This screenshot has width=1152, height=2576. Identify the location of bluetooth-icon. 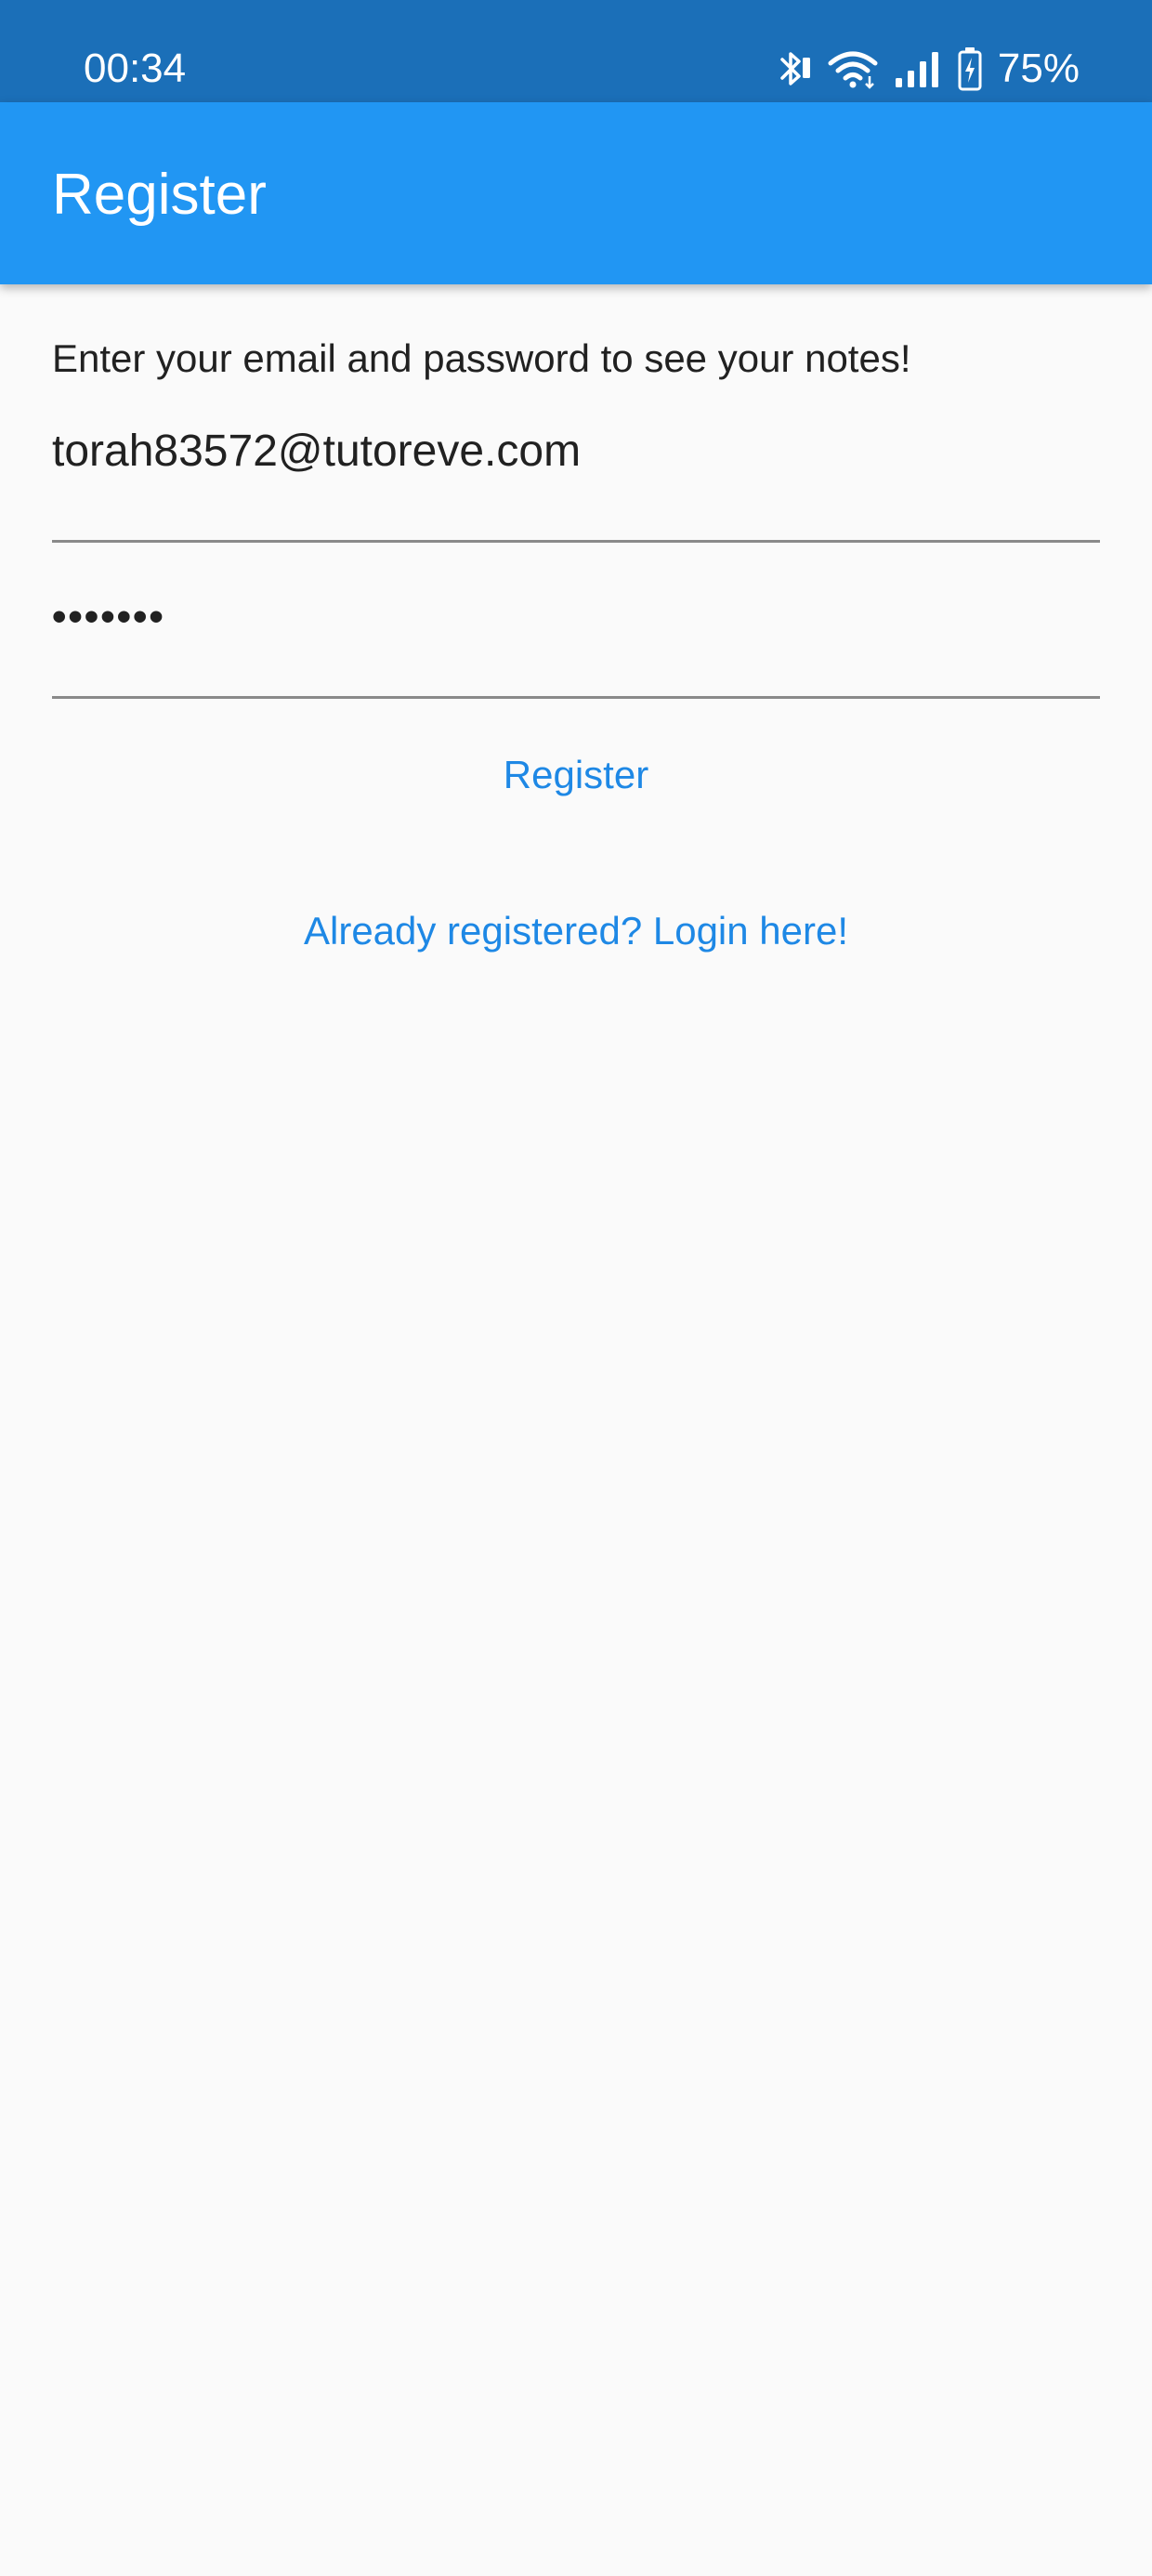
(793, 68).